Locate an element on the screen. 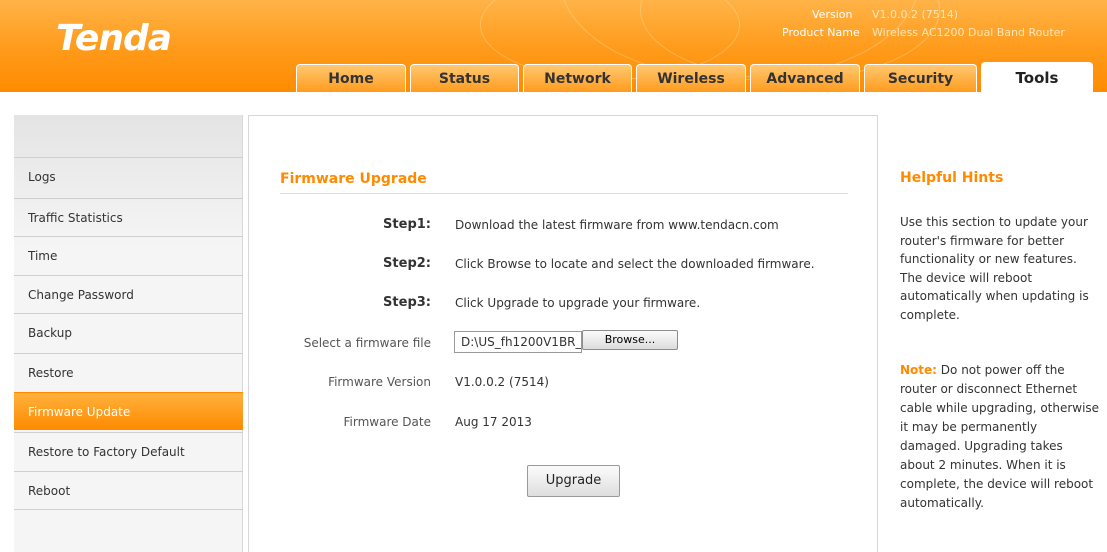 This screenshot has width=1107, height=552. product-name-value: Wireless AC1200 Dual Band Router is located at coordinates (968, 32).